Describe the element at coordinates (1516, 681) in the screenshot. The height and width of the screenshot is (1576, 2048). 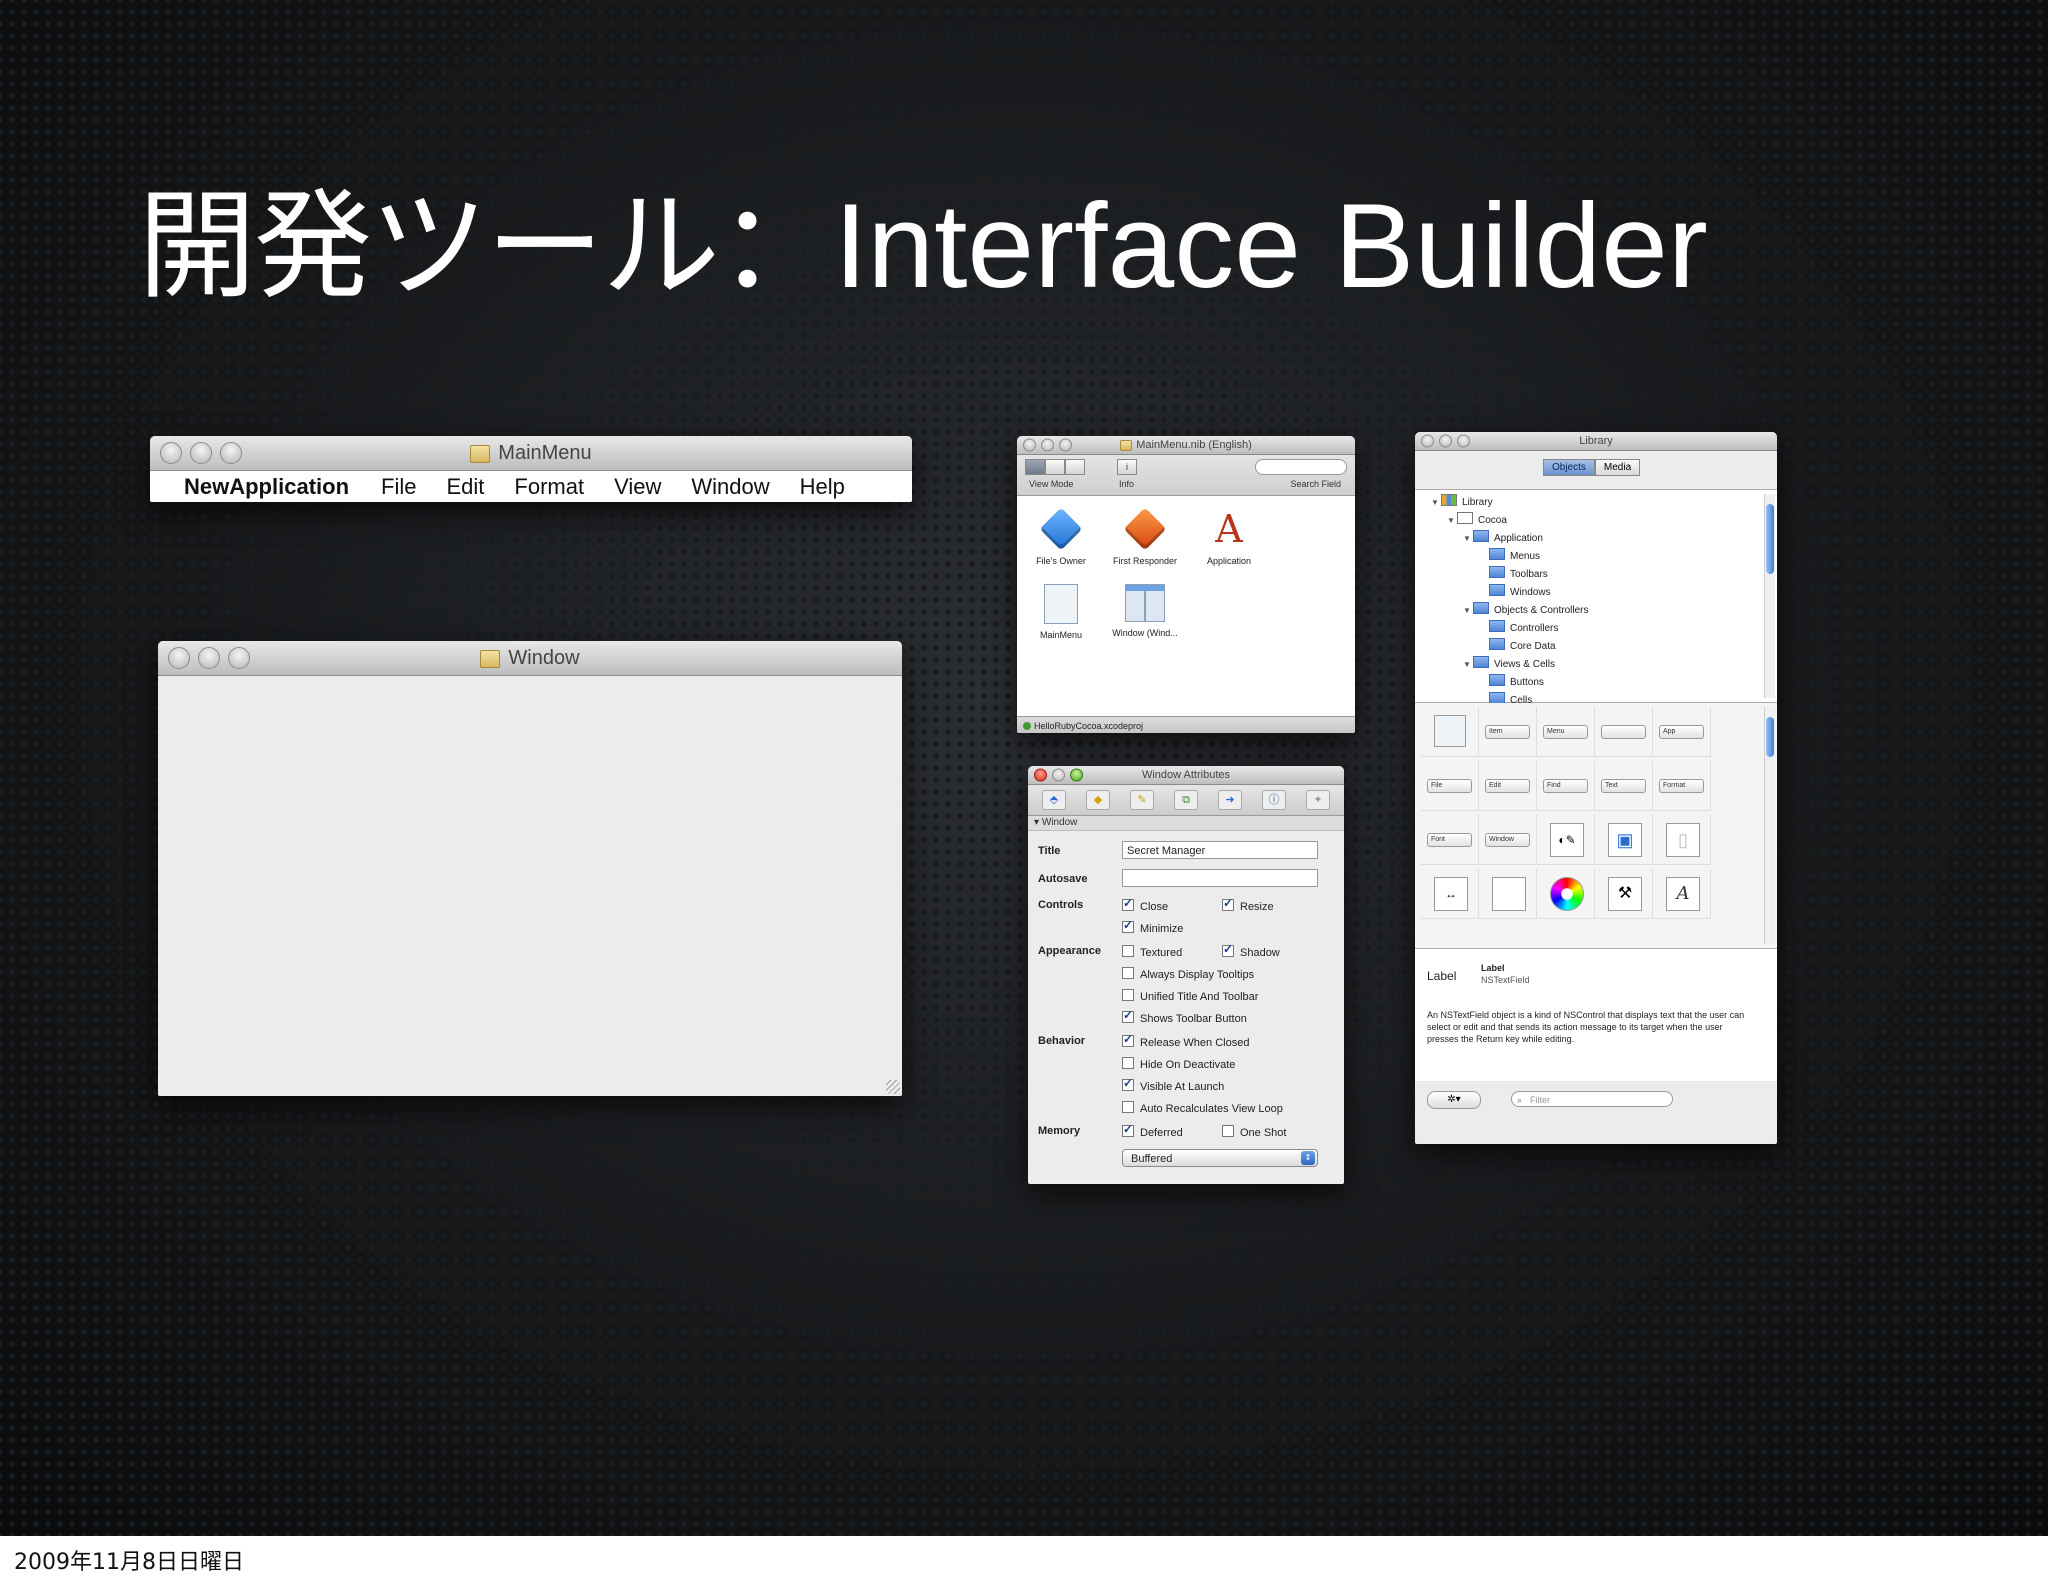
I see `tree-node: Buttons` at that location.